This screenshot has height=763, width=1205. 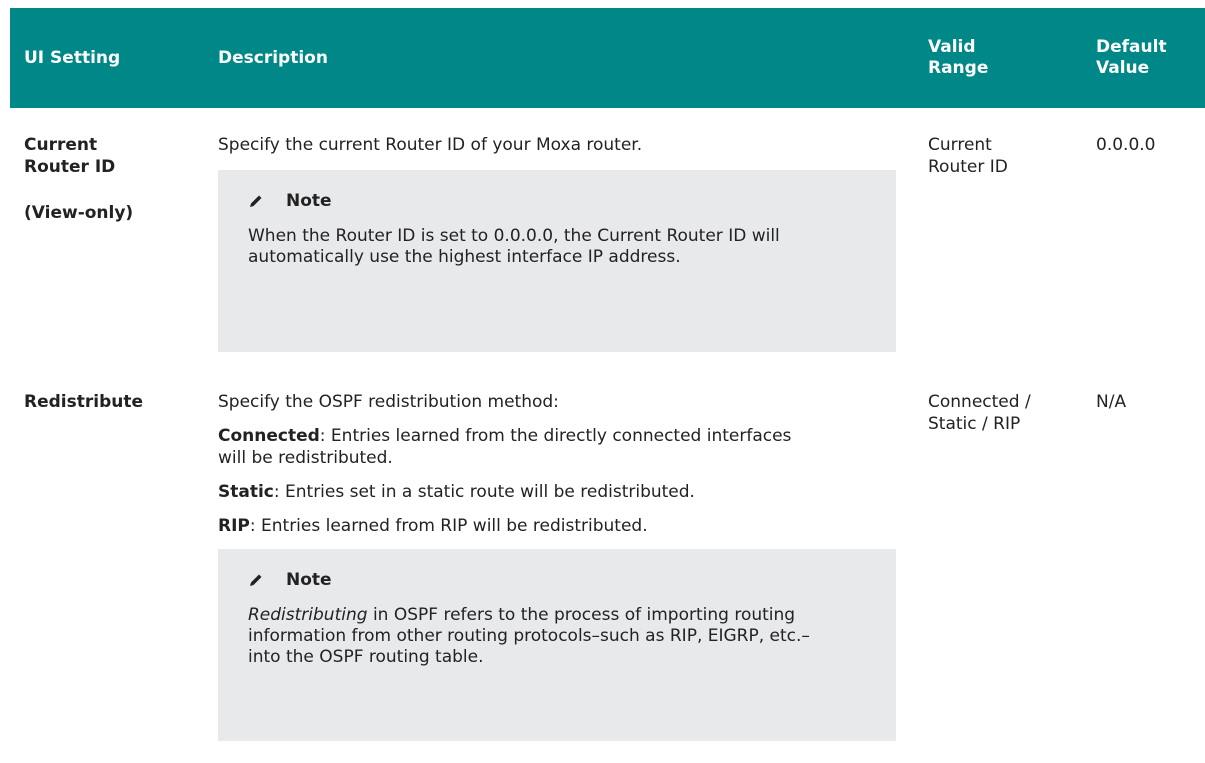 I want to click on header-description-label: Description, so click(x=273, y=57).